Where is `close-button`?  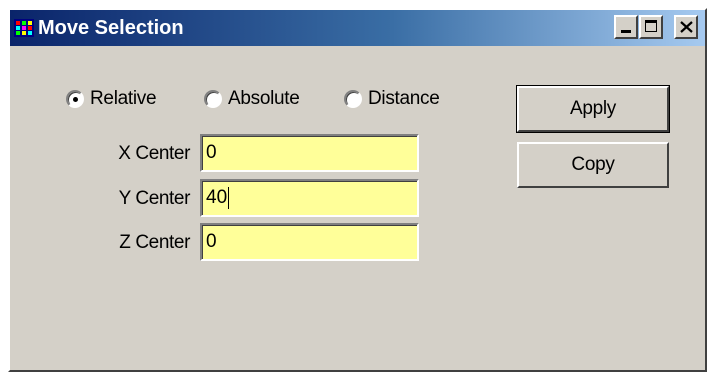
close-button is located at coordinates (686, 27).